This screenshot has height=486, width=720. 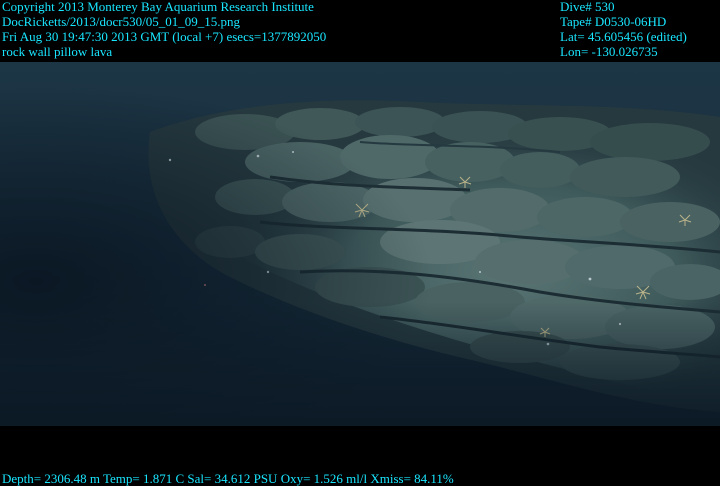 I want to click on dive-number-text: Dive# 530, so click(x=587, y=7).